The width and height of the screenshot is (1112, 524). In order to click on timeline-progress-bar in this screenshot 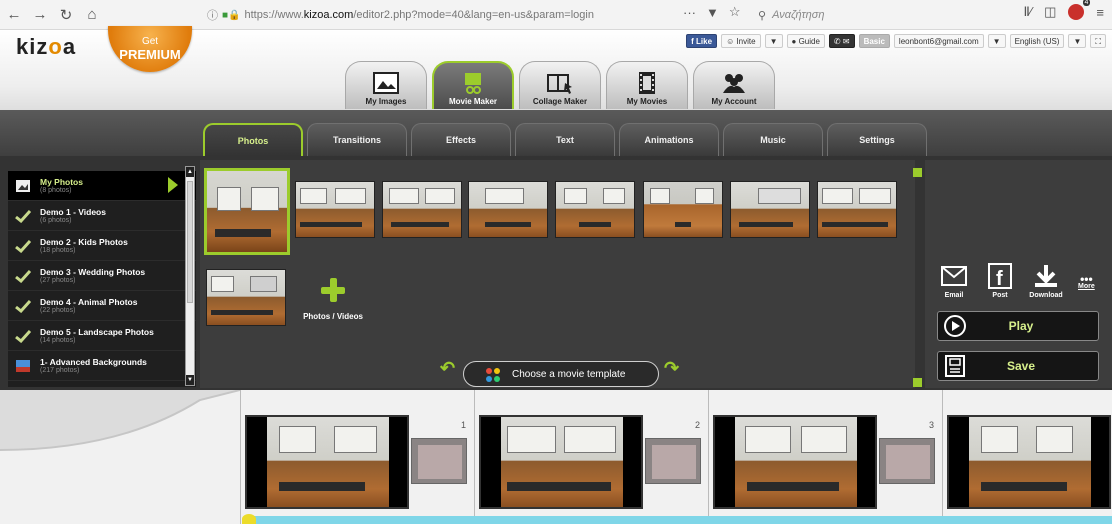, I will do `click(678, 520)`.